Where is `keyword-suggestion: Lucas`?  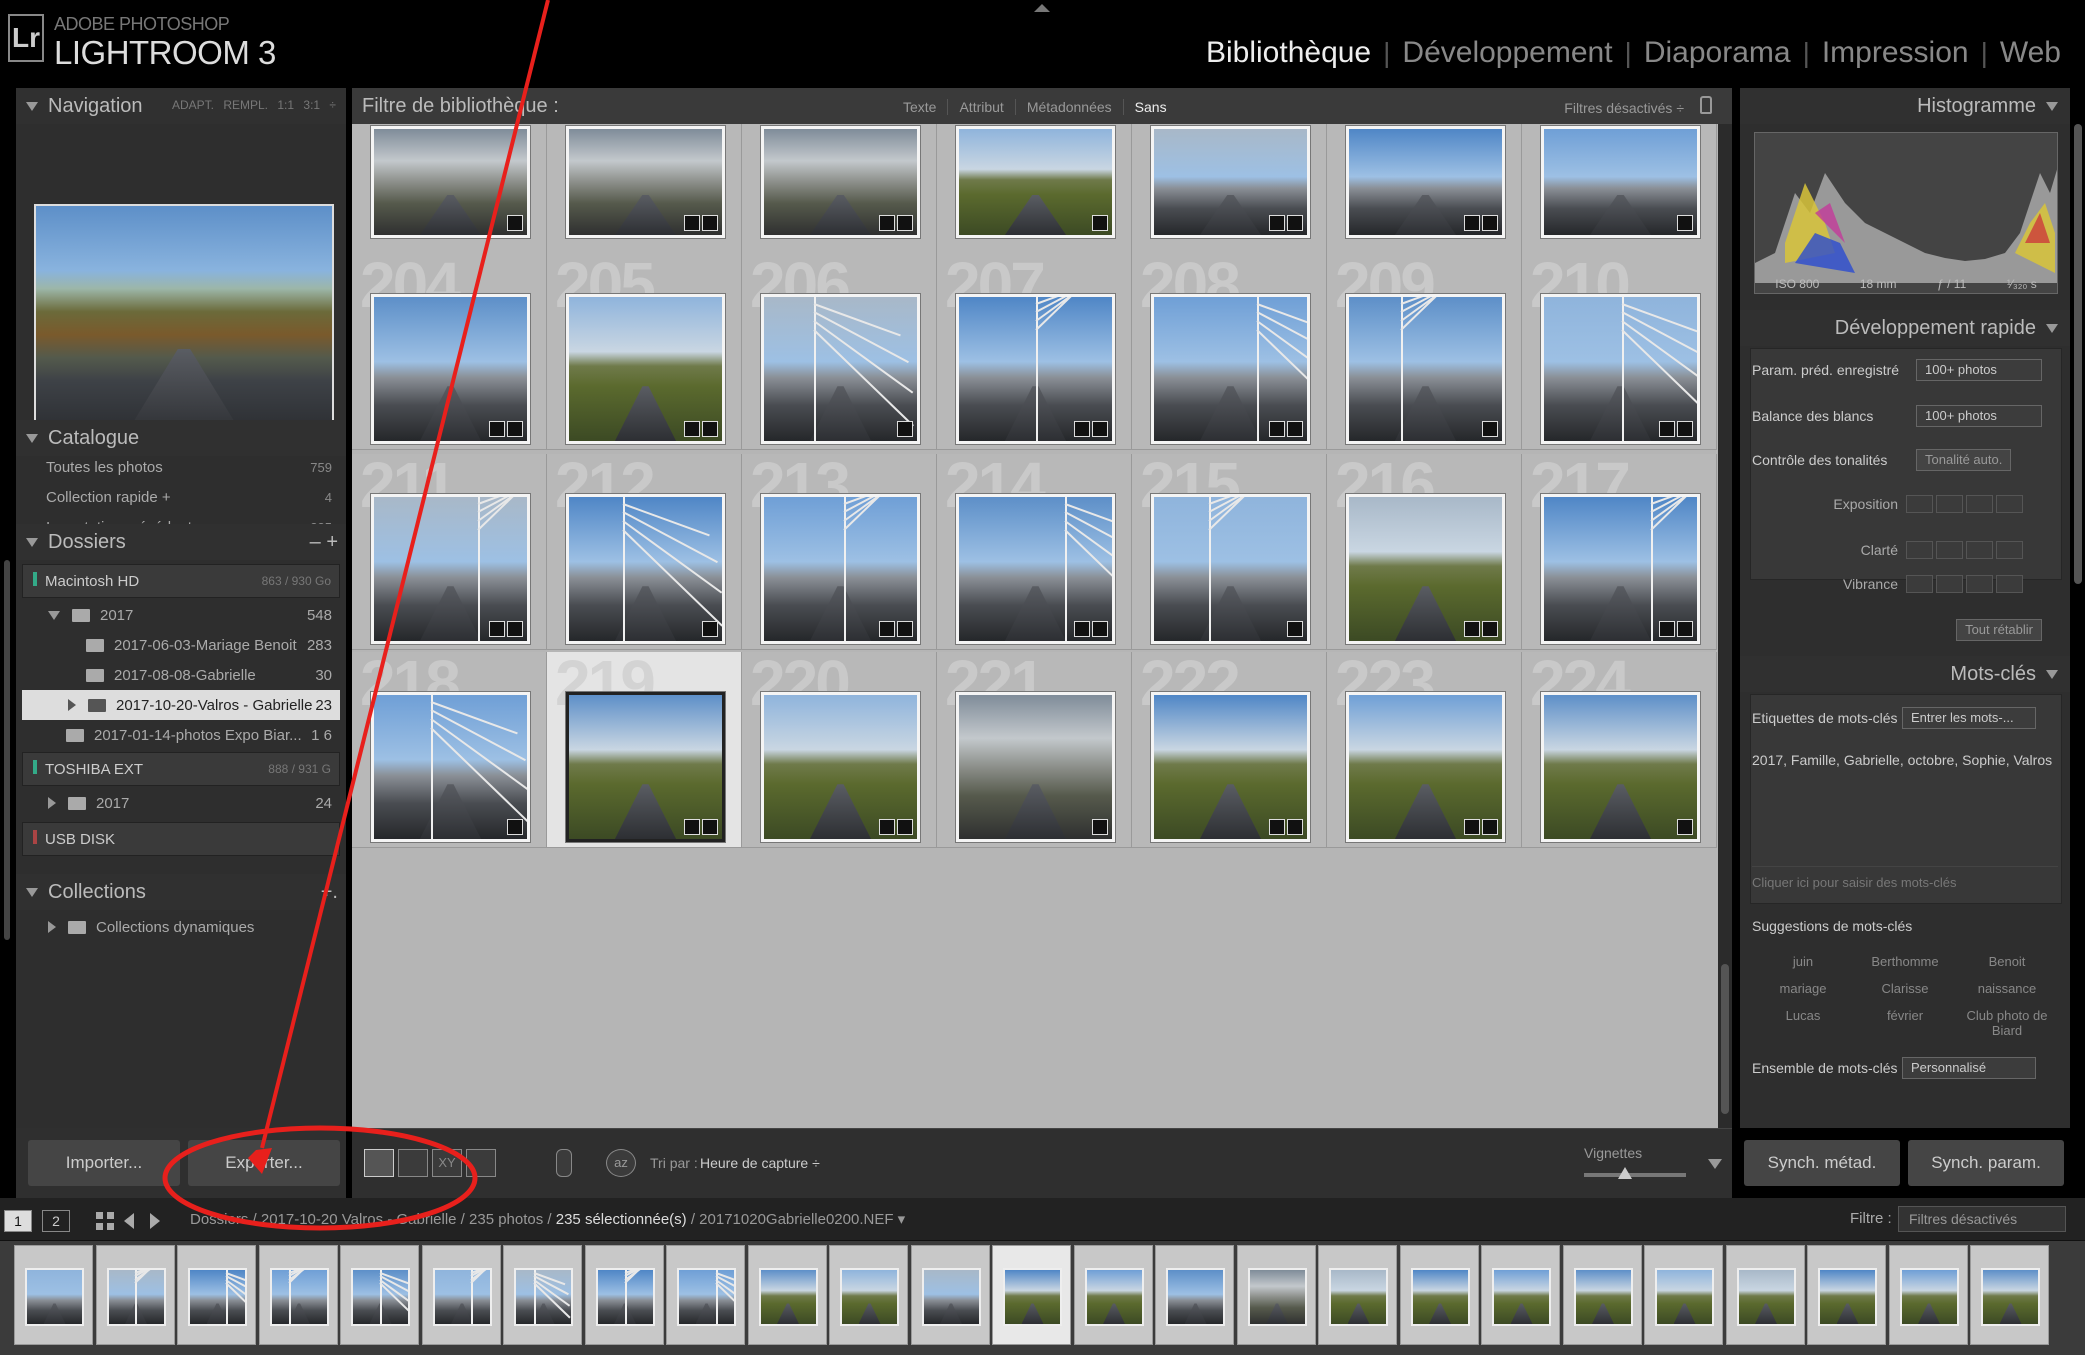 keyword-suggestion: Lucas is located at coordinates (1803, 1023).